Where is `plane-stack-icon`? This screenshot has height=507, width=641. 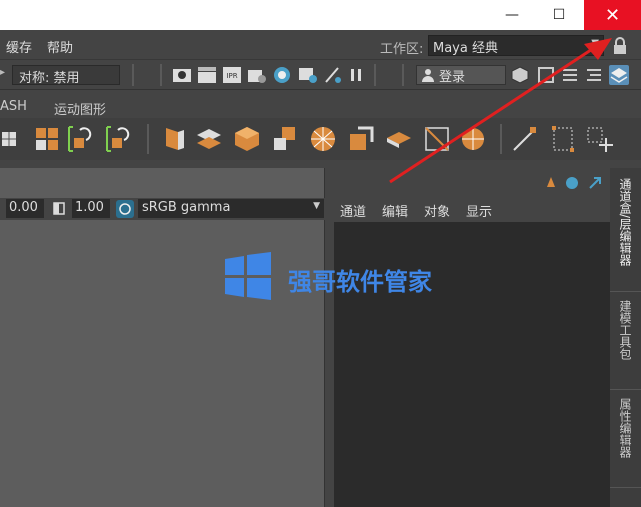
plane-stack-icon is located at coordinates (209, 139).